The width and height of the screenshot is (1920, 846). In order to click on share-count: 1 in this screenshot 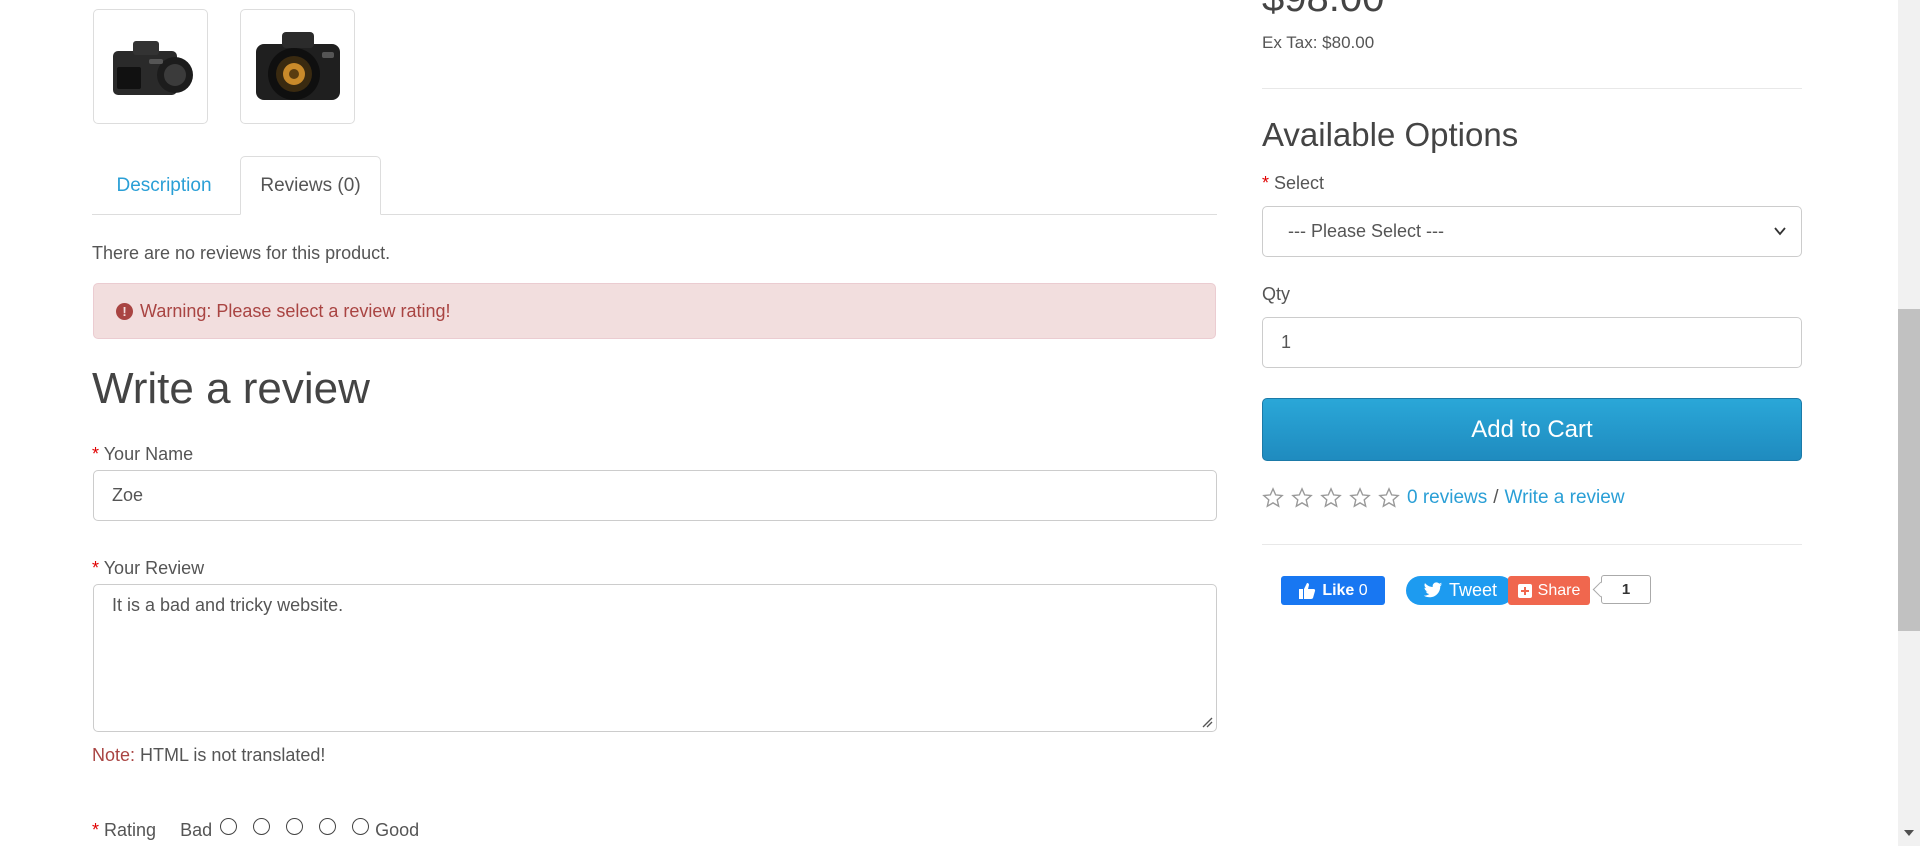, I will do `click(1626, 589)`.